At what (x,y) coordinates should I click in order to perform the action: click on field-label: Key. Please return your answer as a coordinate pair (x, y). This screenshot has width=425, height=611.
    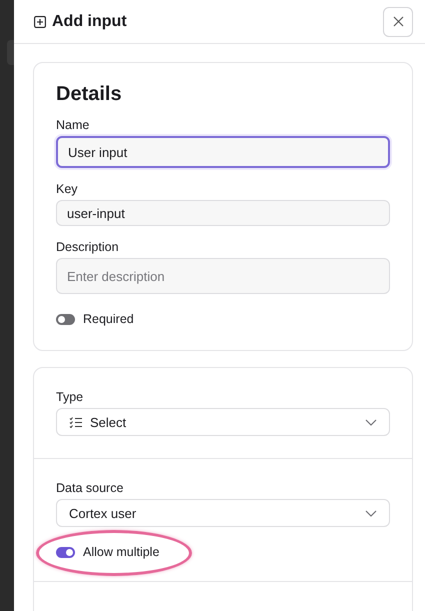
    Looking at the image, I should click on (67, 189).